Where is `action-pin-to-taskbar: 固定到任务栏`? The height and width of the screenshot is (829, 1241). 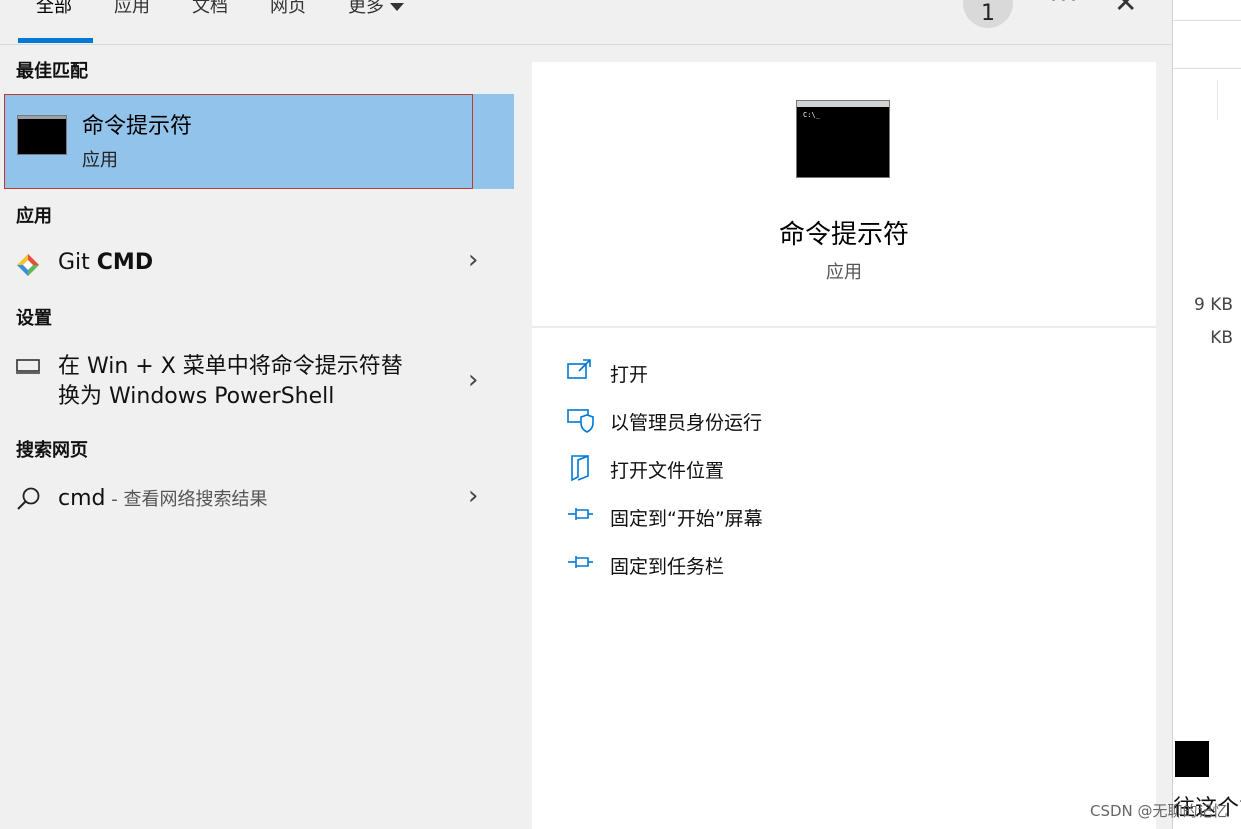 action-pin-to-taskbar: 固定到任务栏 is located at coordinates (844, 572).